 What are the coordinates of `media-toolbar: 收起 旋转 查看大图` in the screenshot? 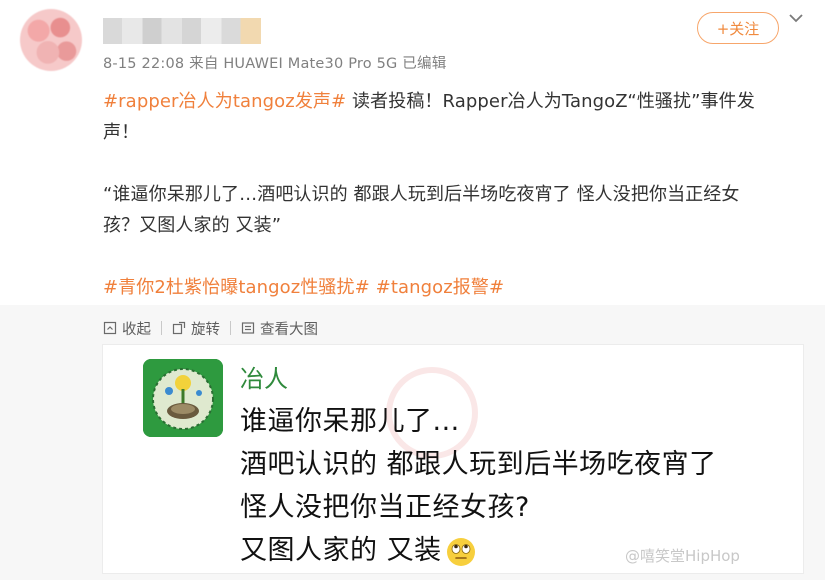 It's located at (210, 328).